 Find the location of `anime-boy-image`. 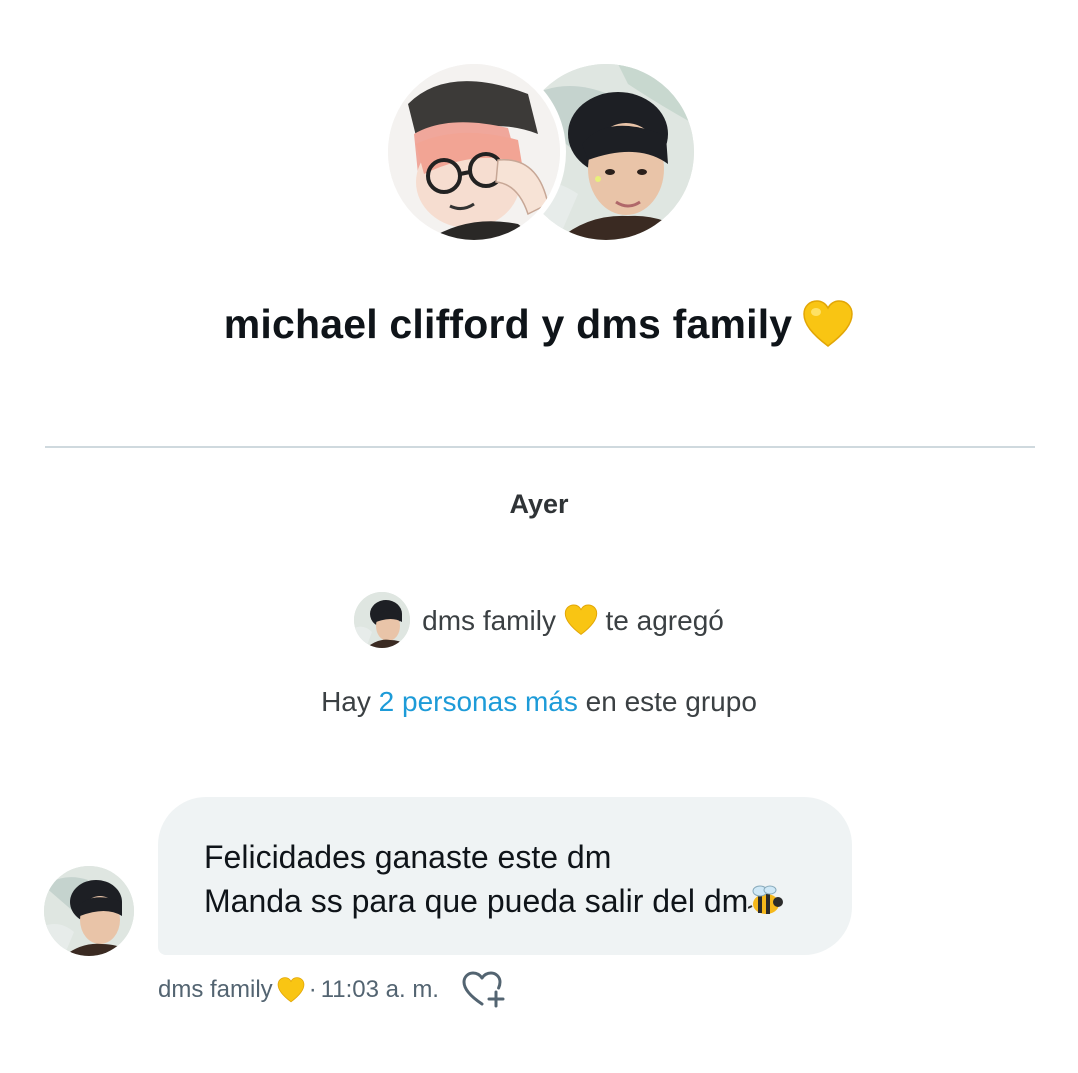

anime-boy-image is located at coordinates (474, 152).